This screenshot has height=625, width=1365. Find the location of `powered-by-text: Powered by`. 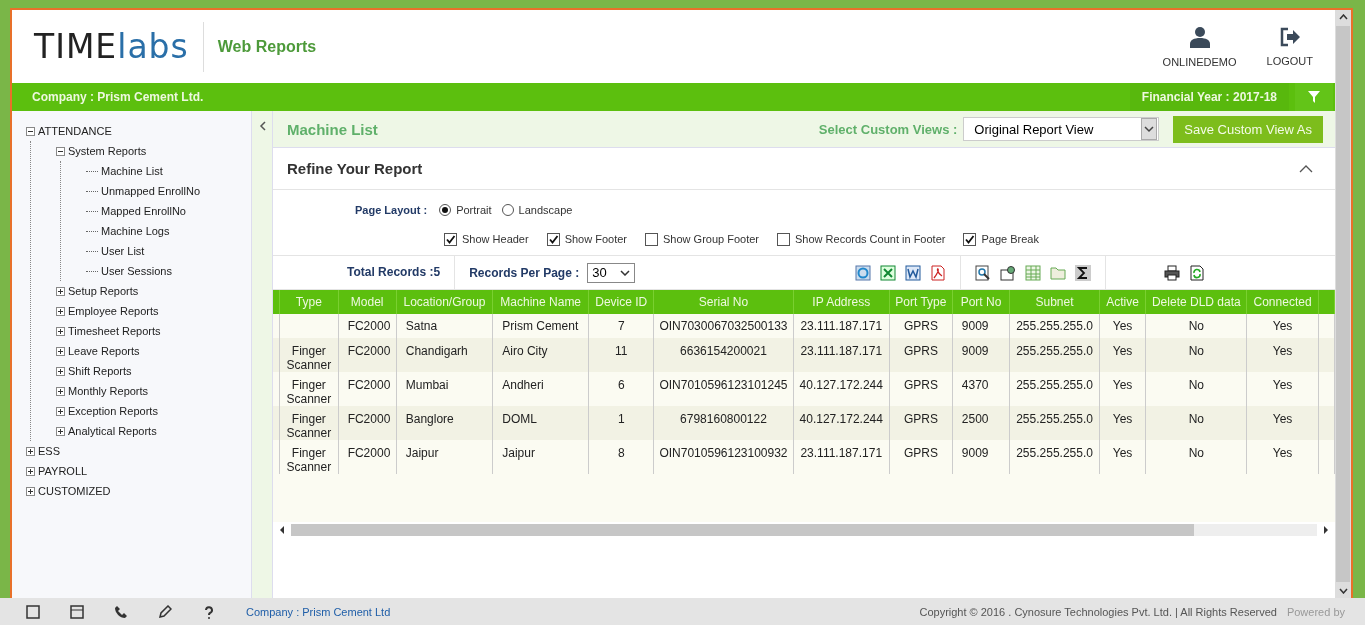

powered-by-text: Powered by is located at coordinates (1315, 611).